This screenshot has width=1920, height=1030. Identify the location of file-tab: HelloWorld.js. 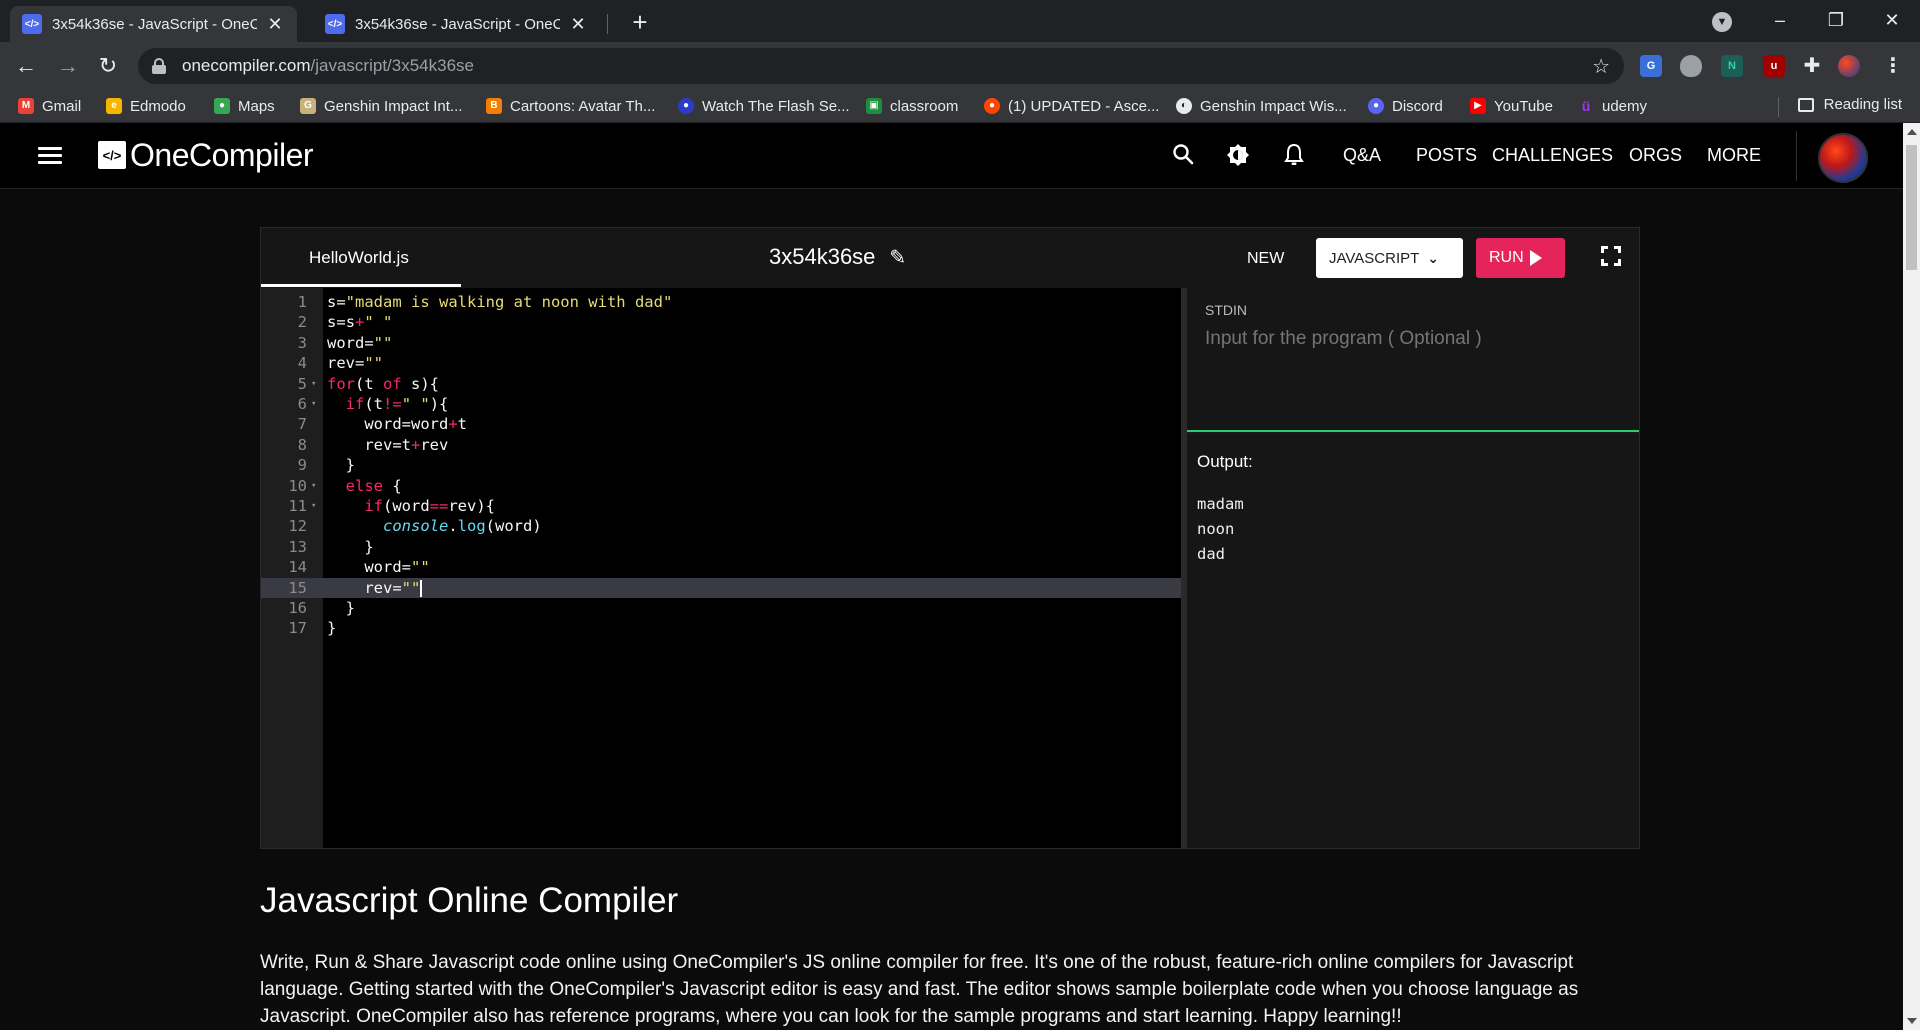
(359, 258).